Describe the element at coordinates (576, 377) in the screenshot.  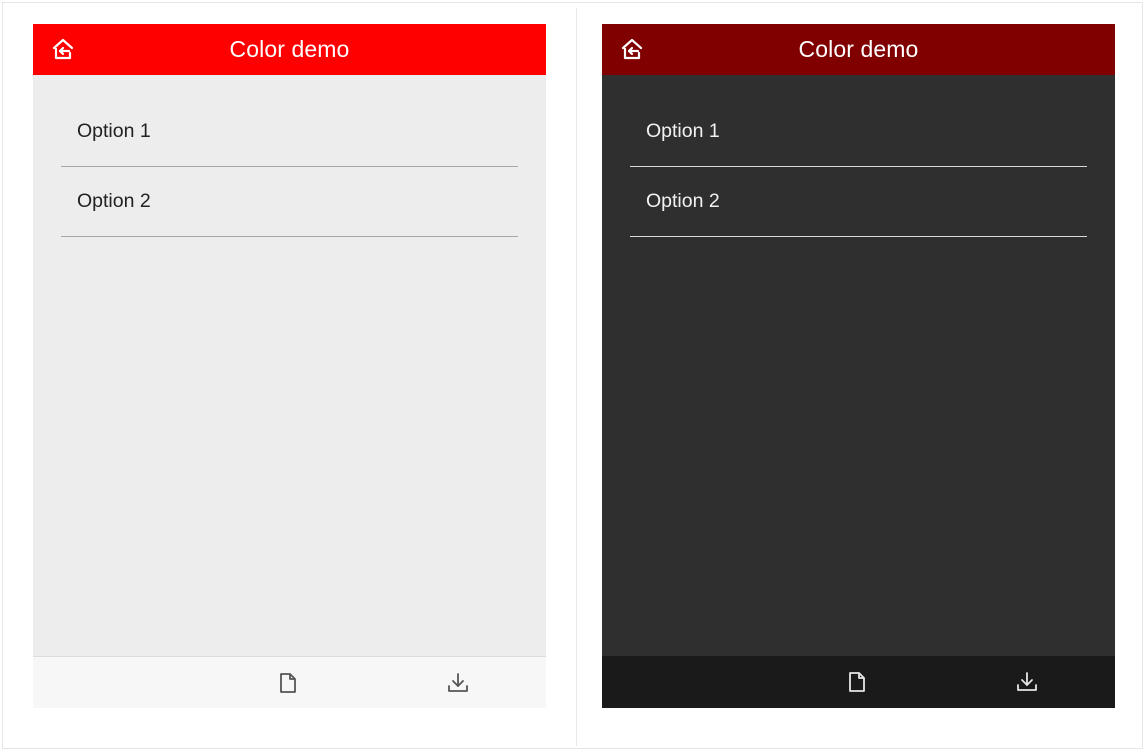
I see `panel-divider` at that location.